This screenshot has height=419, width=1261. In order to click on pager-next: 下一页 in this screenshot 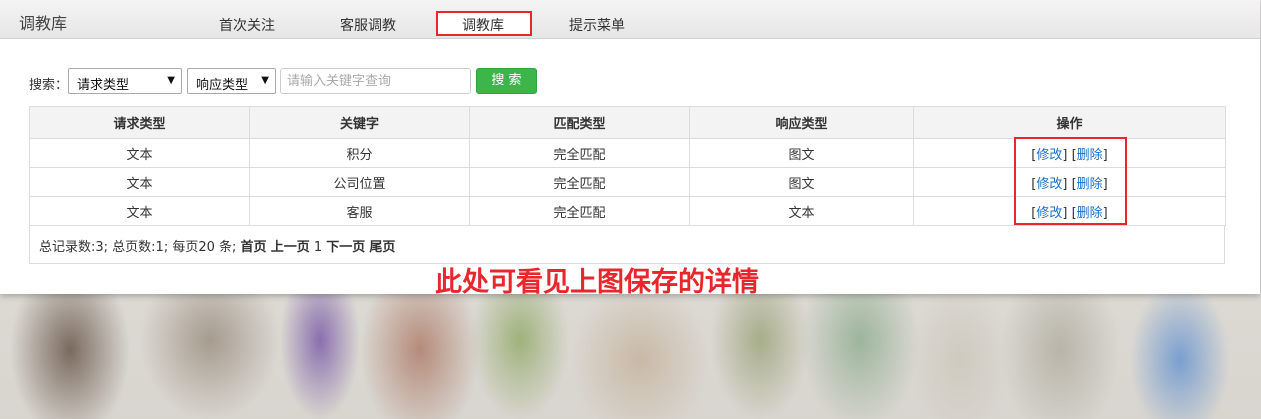, I will do `click(345, 247)`.